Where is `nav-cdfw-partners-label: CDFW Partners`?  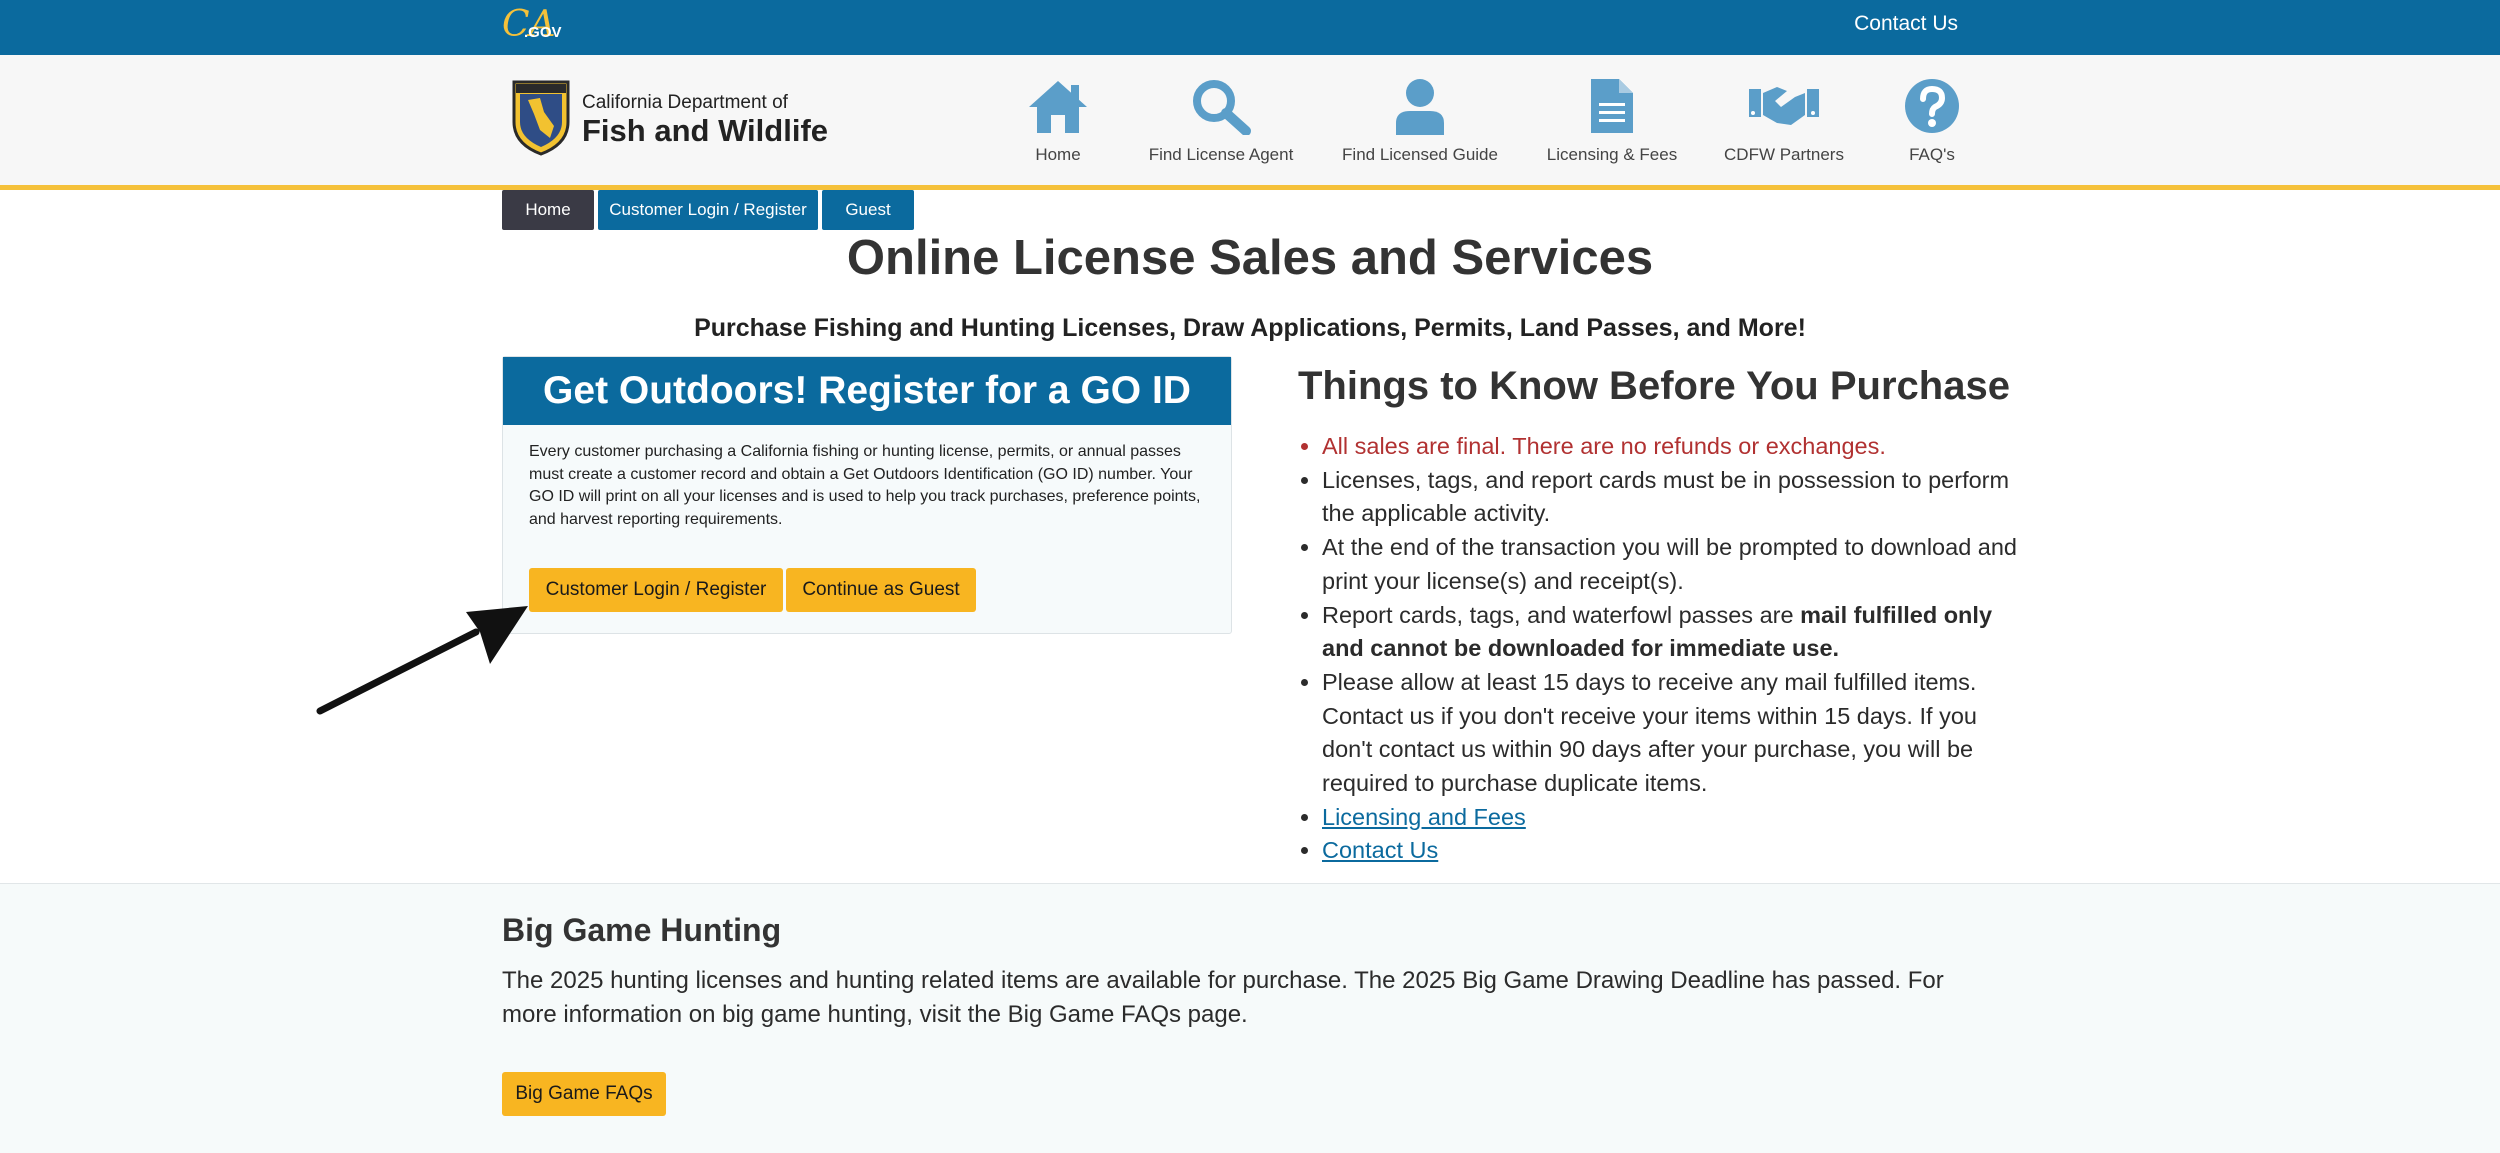 nav-cdfw-partners-label: CDFW Partners is located at coordinates (1784, 154).